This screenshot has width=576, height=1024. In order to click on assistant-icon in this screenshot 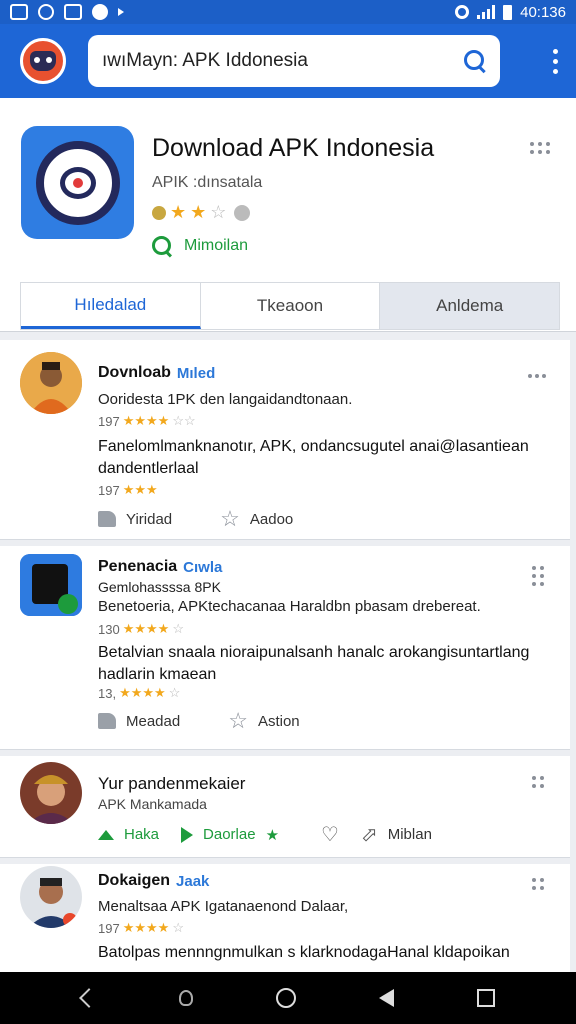, I will do `click(185, 998)`.